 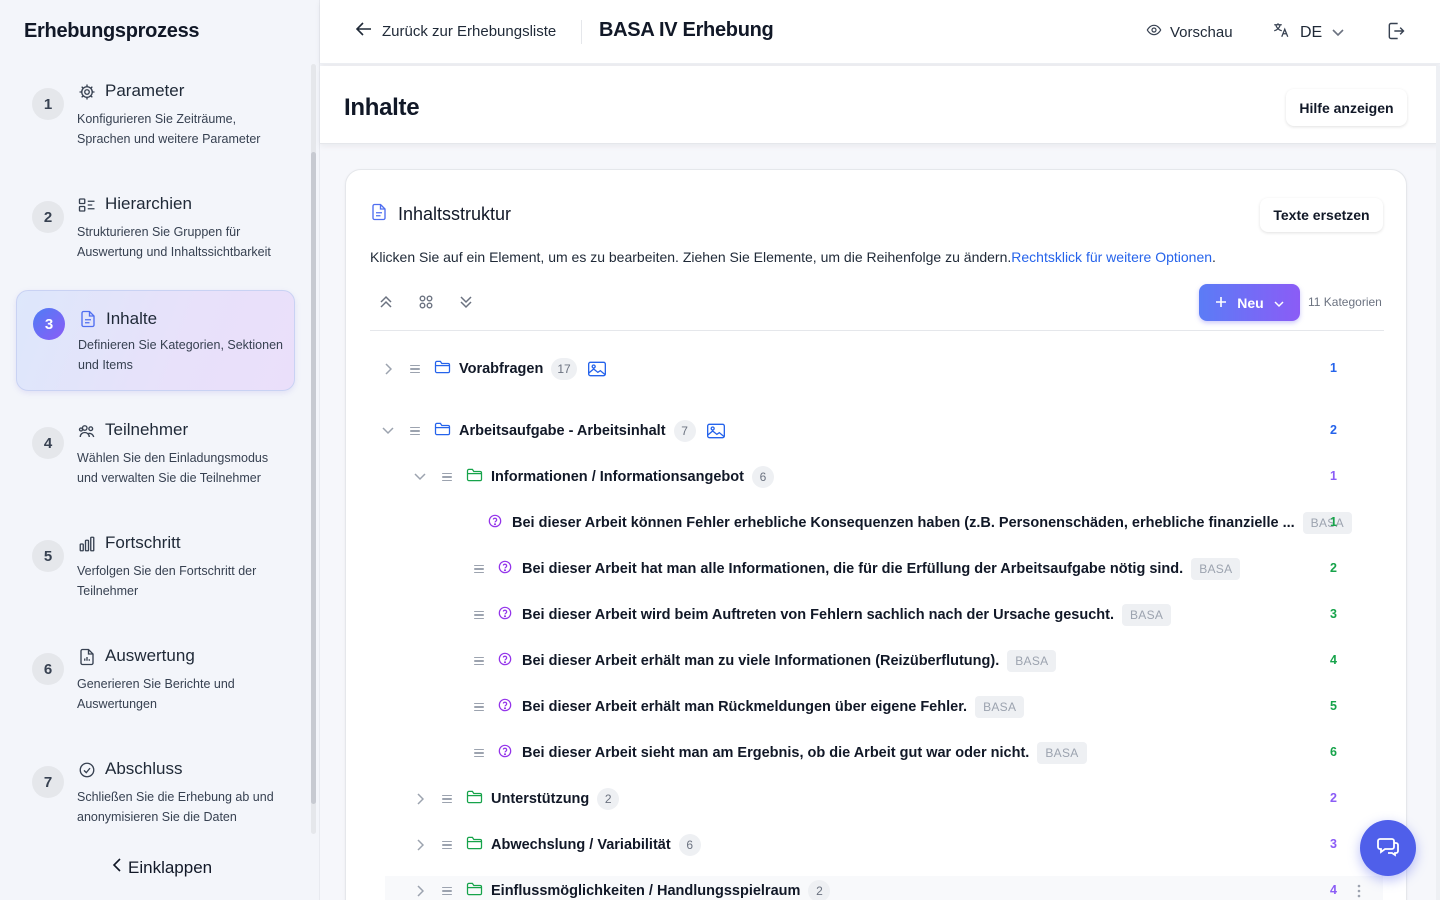 What do you see at coordinates (1111, 257) in the screenshot?
I see `right-click-options-link: Rechtsklick für weitere Optionen` at bounding box center [1111, 257].